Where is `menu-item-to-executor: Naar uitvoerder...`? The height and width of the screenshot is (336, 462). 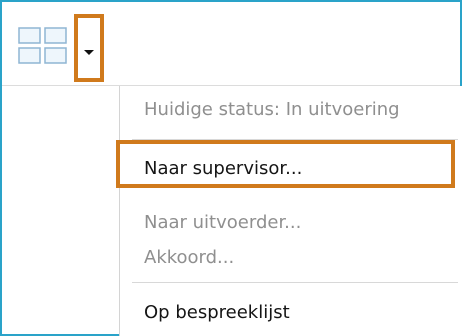
menu-item-to-executor: Naar uitvoerder... is located at coordinates (223, 222).